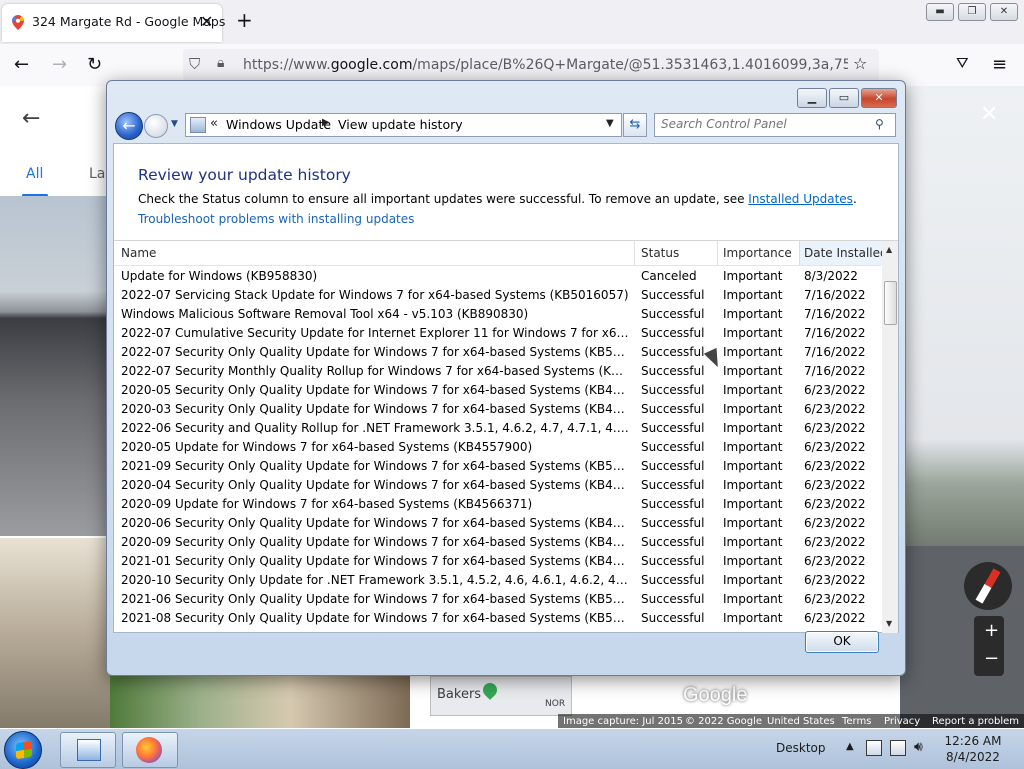 The width and height of the screenshot is (1024, 769). What do you see at coordinates (874, 748) in the screenshot?
I see `network-icon` at bounding box center [874, 748].